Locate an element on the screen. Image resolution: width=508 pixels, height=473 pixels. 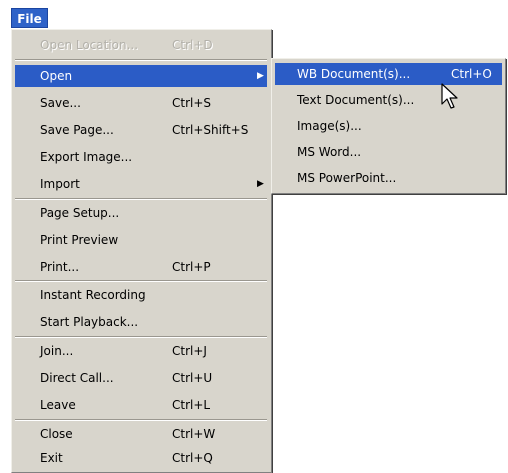
menu-item-save-page: Save Page... Ctrl+Shift+S is located at coordinates (141, 130).